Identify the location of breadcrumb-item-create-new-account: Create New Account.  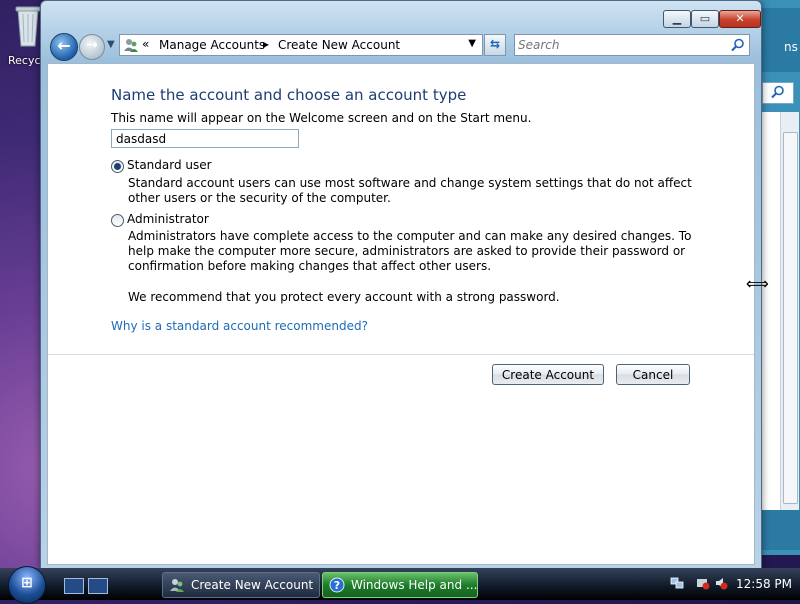
(339, 45).